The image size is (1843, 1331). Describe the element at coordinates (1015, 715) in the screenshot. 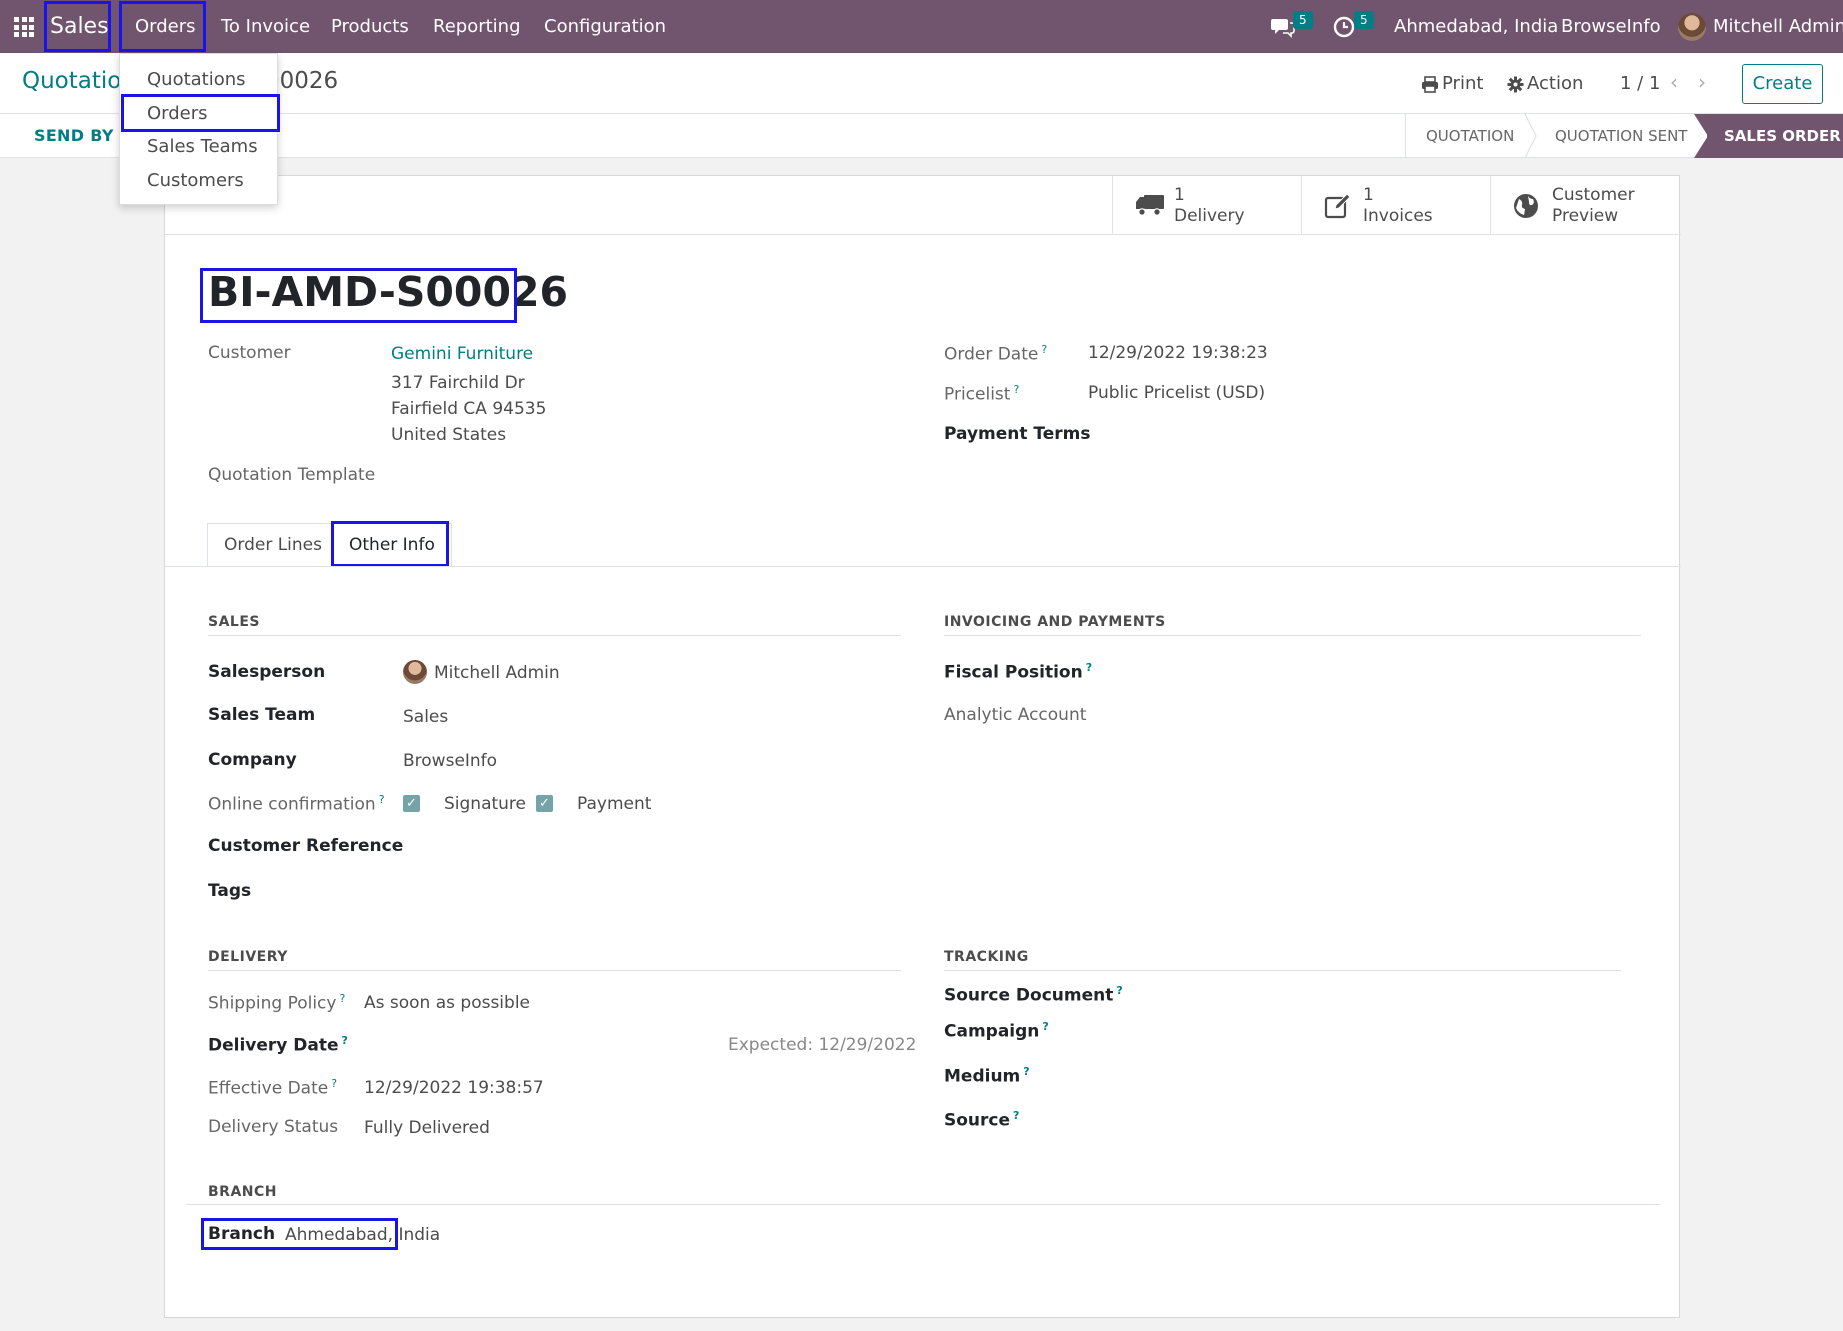

I see `analytic-account-label: Analytic Account` at that location.